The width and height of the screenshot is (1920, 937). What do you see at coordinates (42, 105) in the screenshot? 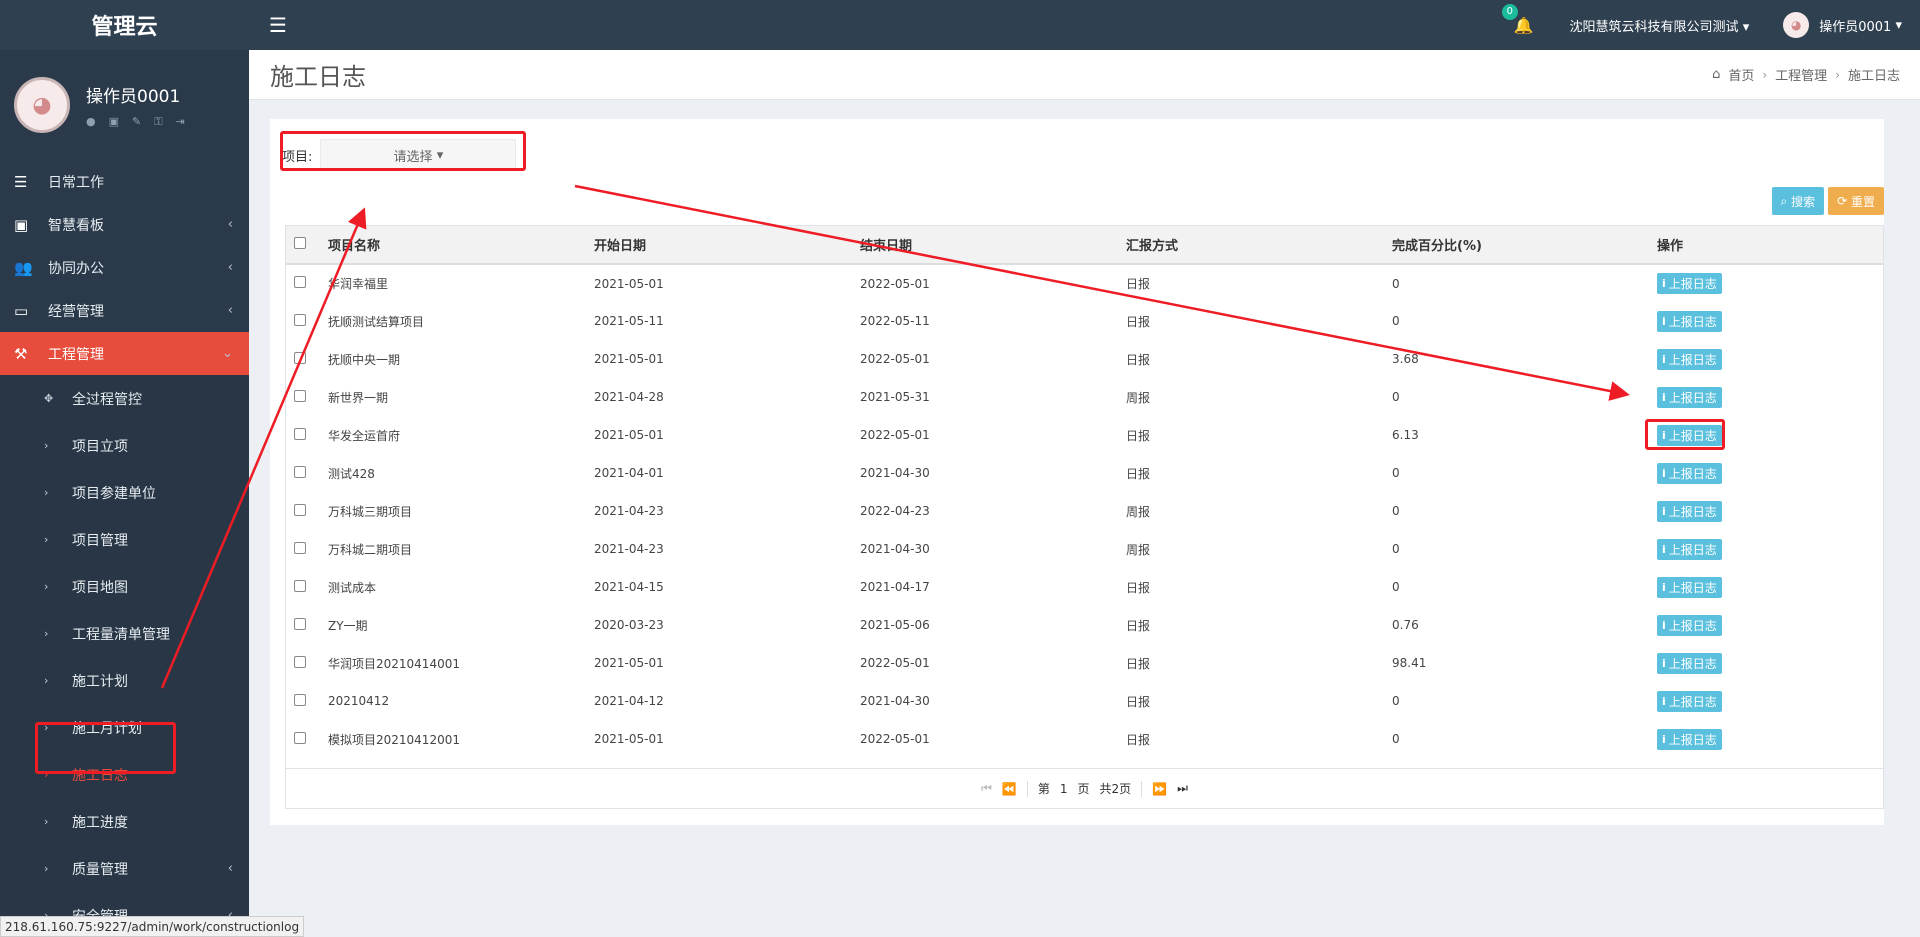
I see `user-avatar: ◕` at bounding box center [42, 105].